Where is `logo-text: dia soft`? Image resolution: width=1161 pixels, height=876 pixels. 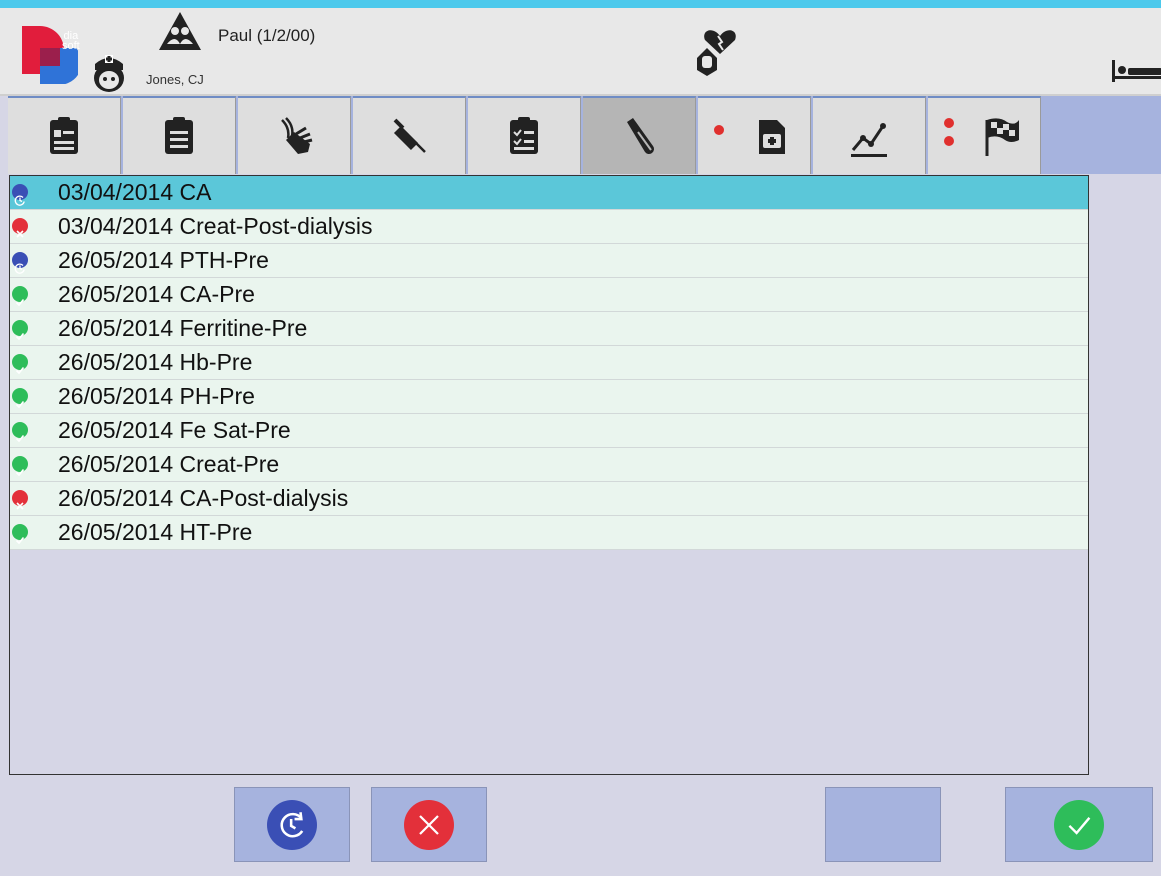
logo-text: dia soft is located at coordinates (71, 41).